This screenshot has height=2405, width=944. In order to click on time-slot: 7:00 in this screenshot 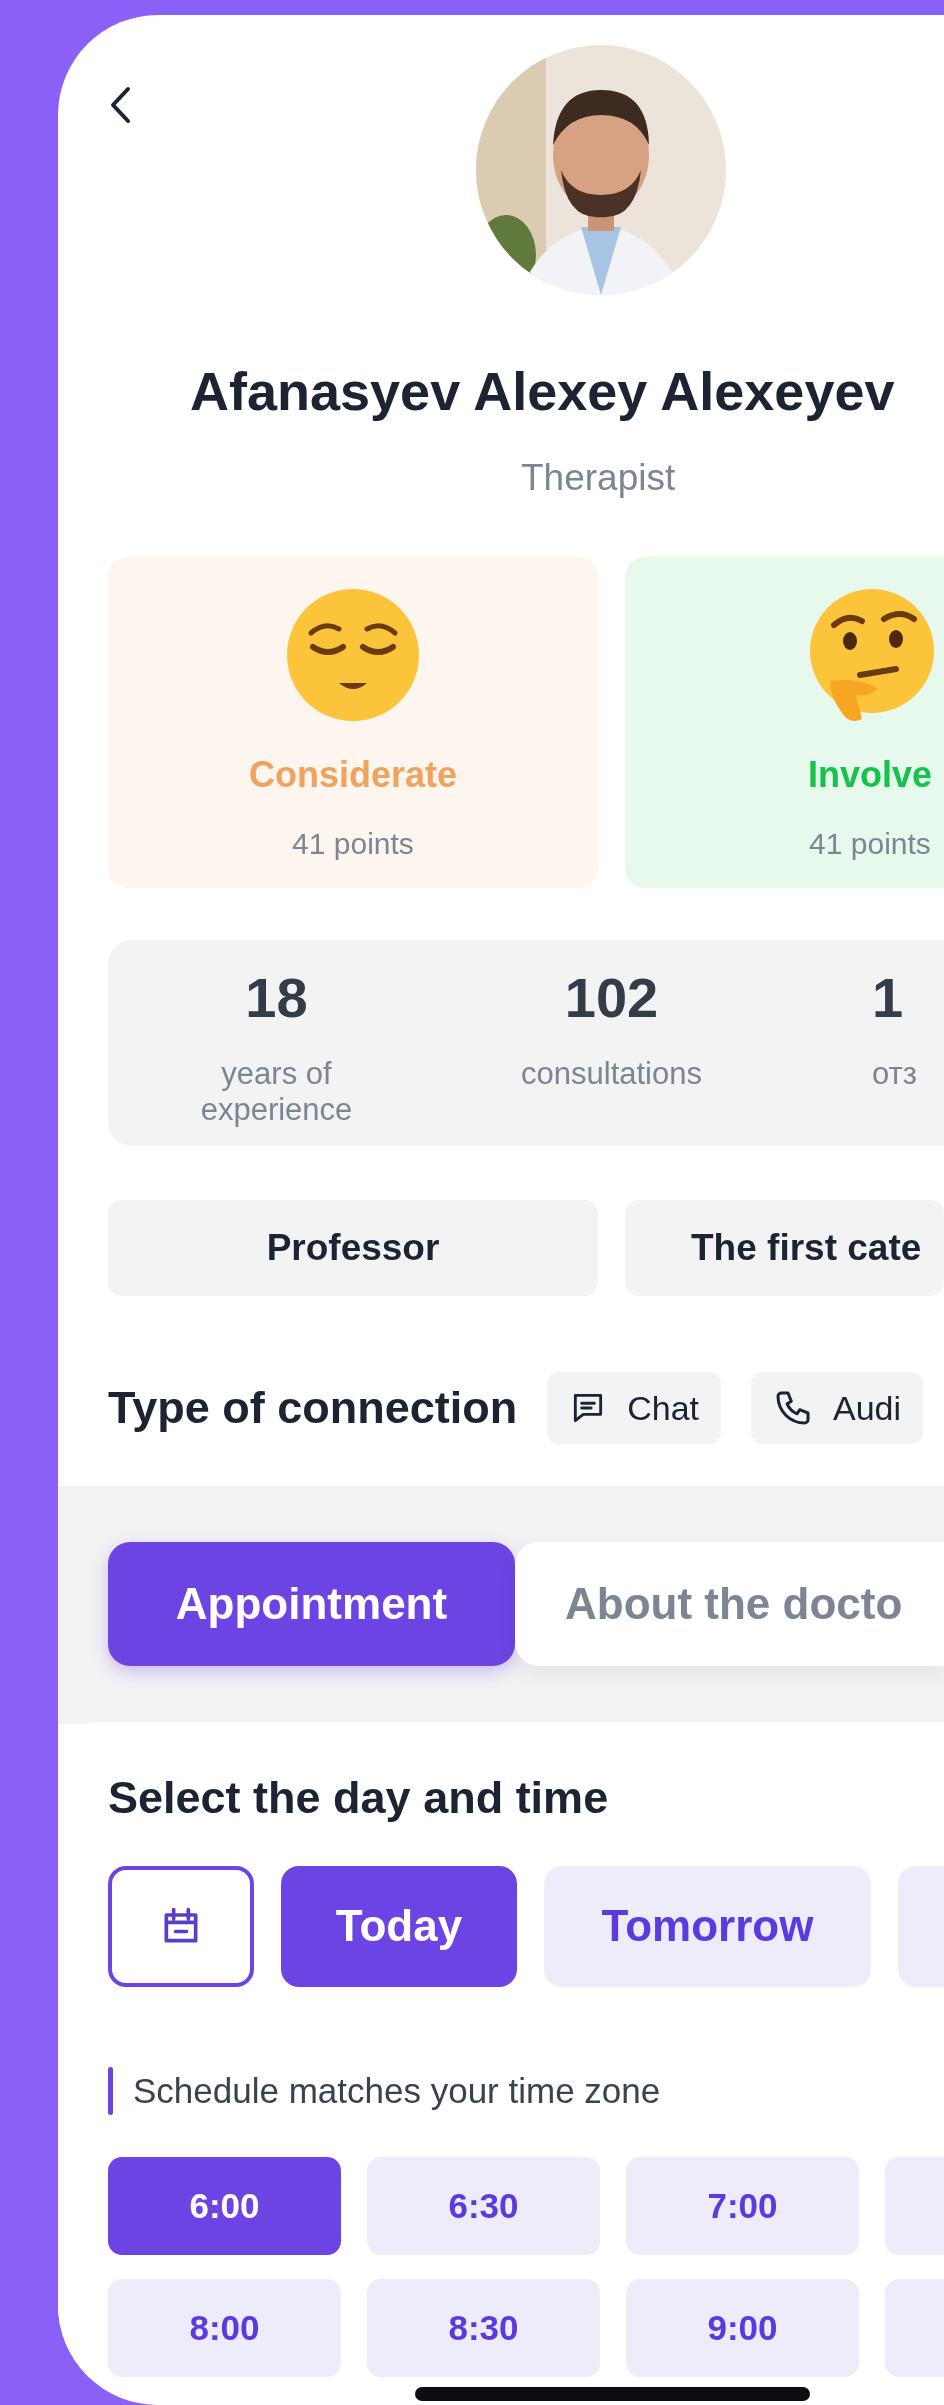, I will do `click(742, 2206)`.